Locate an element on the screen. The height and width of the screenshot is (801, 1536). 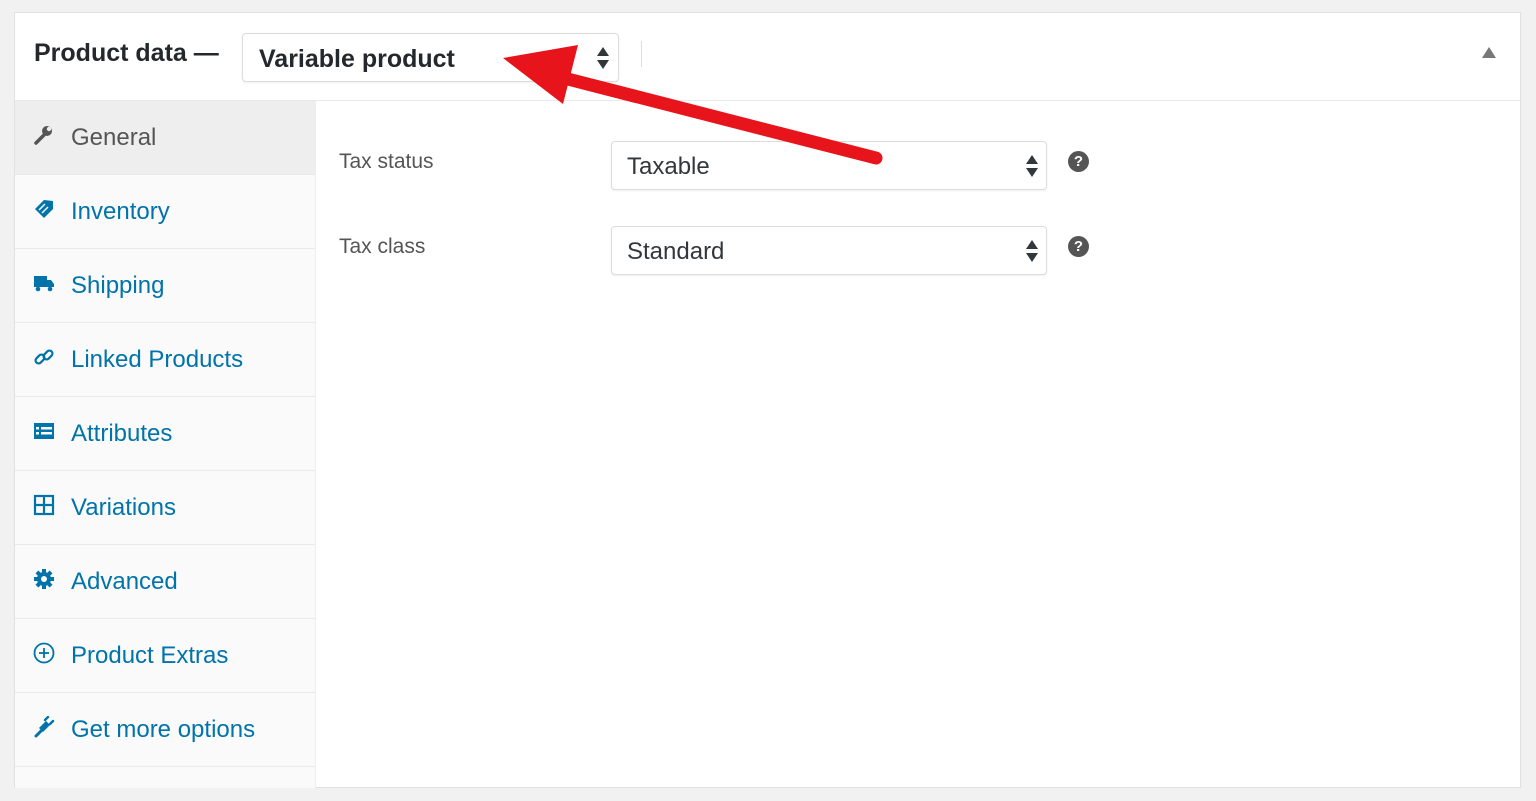
tab-general: General is located at coordinates (165, 138).